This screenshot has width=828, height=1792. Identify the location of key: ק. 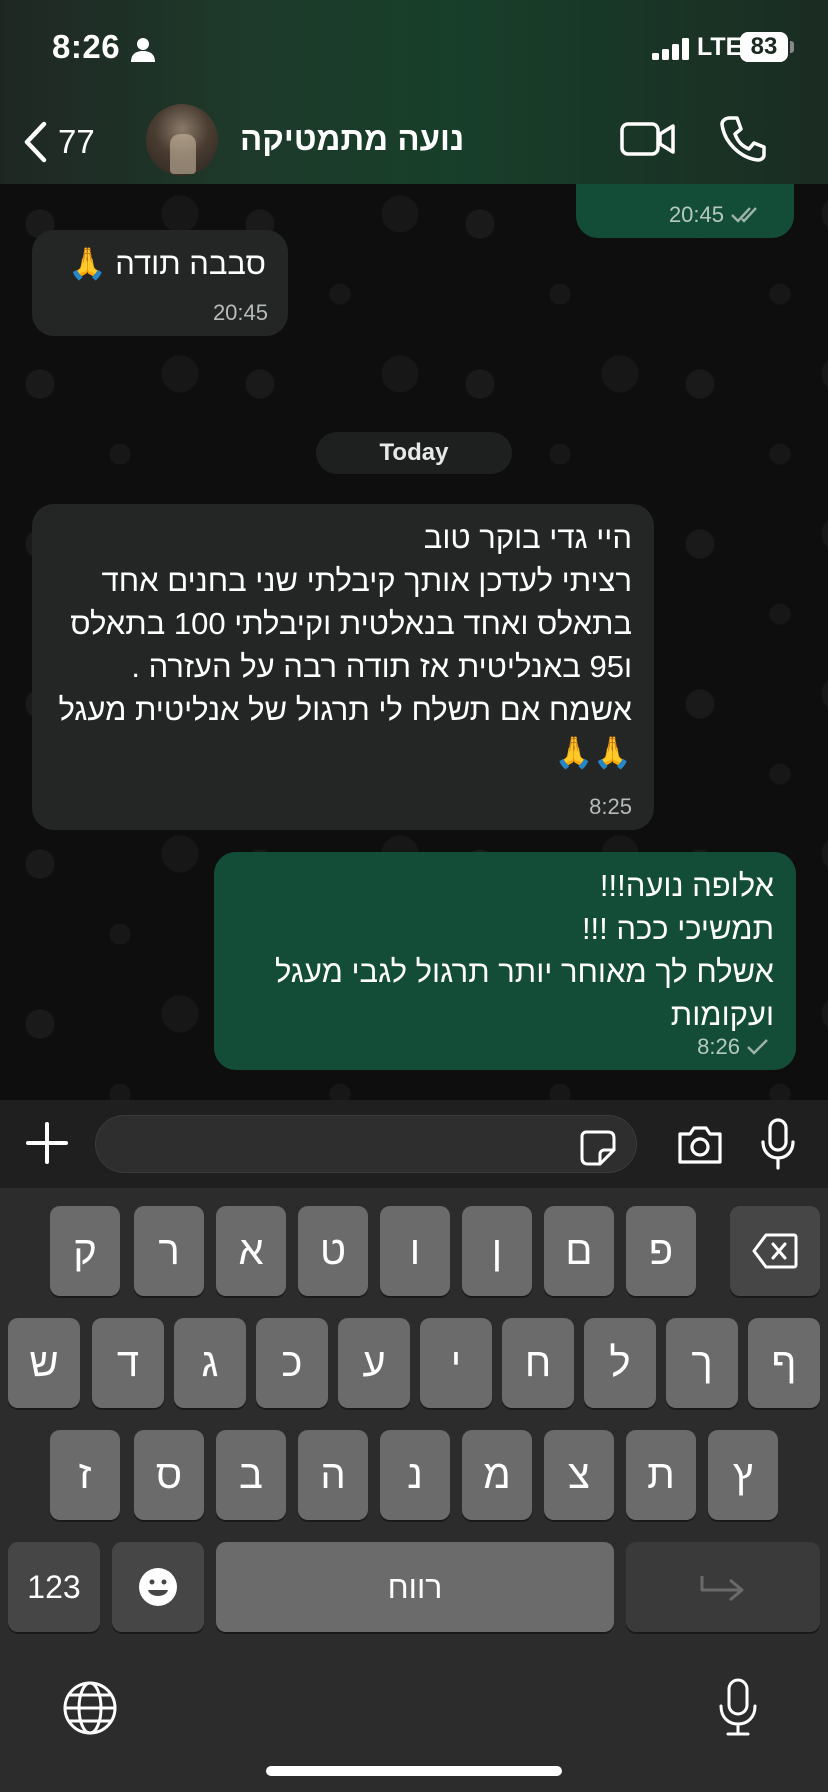
(85, 1251).